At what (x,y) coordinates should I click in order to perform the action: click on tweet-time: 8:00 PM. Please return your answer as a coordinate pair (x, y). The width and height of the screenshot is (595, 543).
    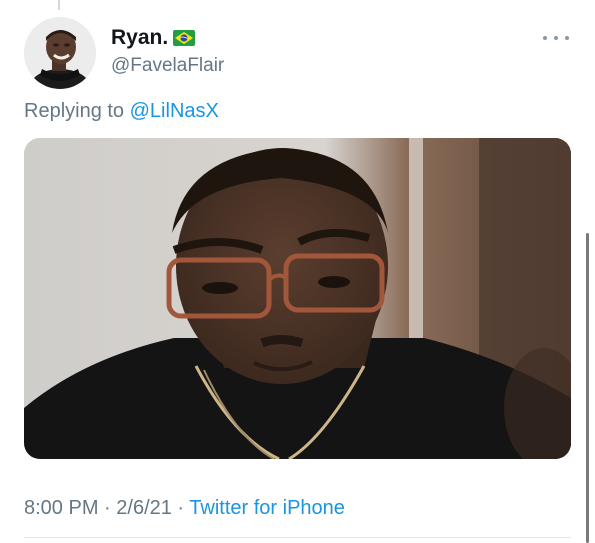
    Looking at the image, I should click on (61, 508).